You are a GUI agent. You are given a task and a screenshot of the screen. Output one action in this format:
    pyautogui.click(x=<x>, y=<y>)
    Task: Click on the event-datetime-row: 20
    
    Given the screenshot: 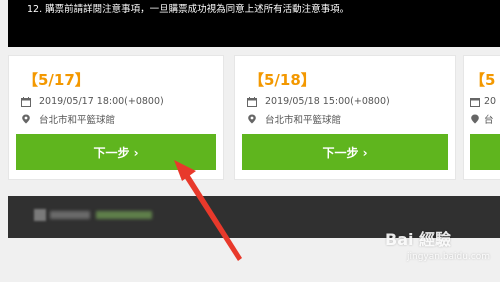 What is the action you would take?
    pyautogui.click(x=483, y=101)
    